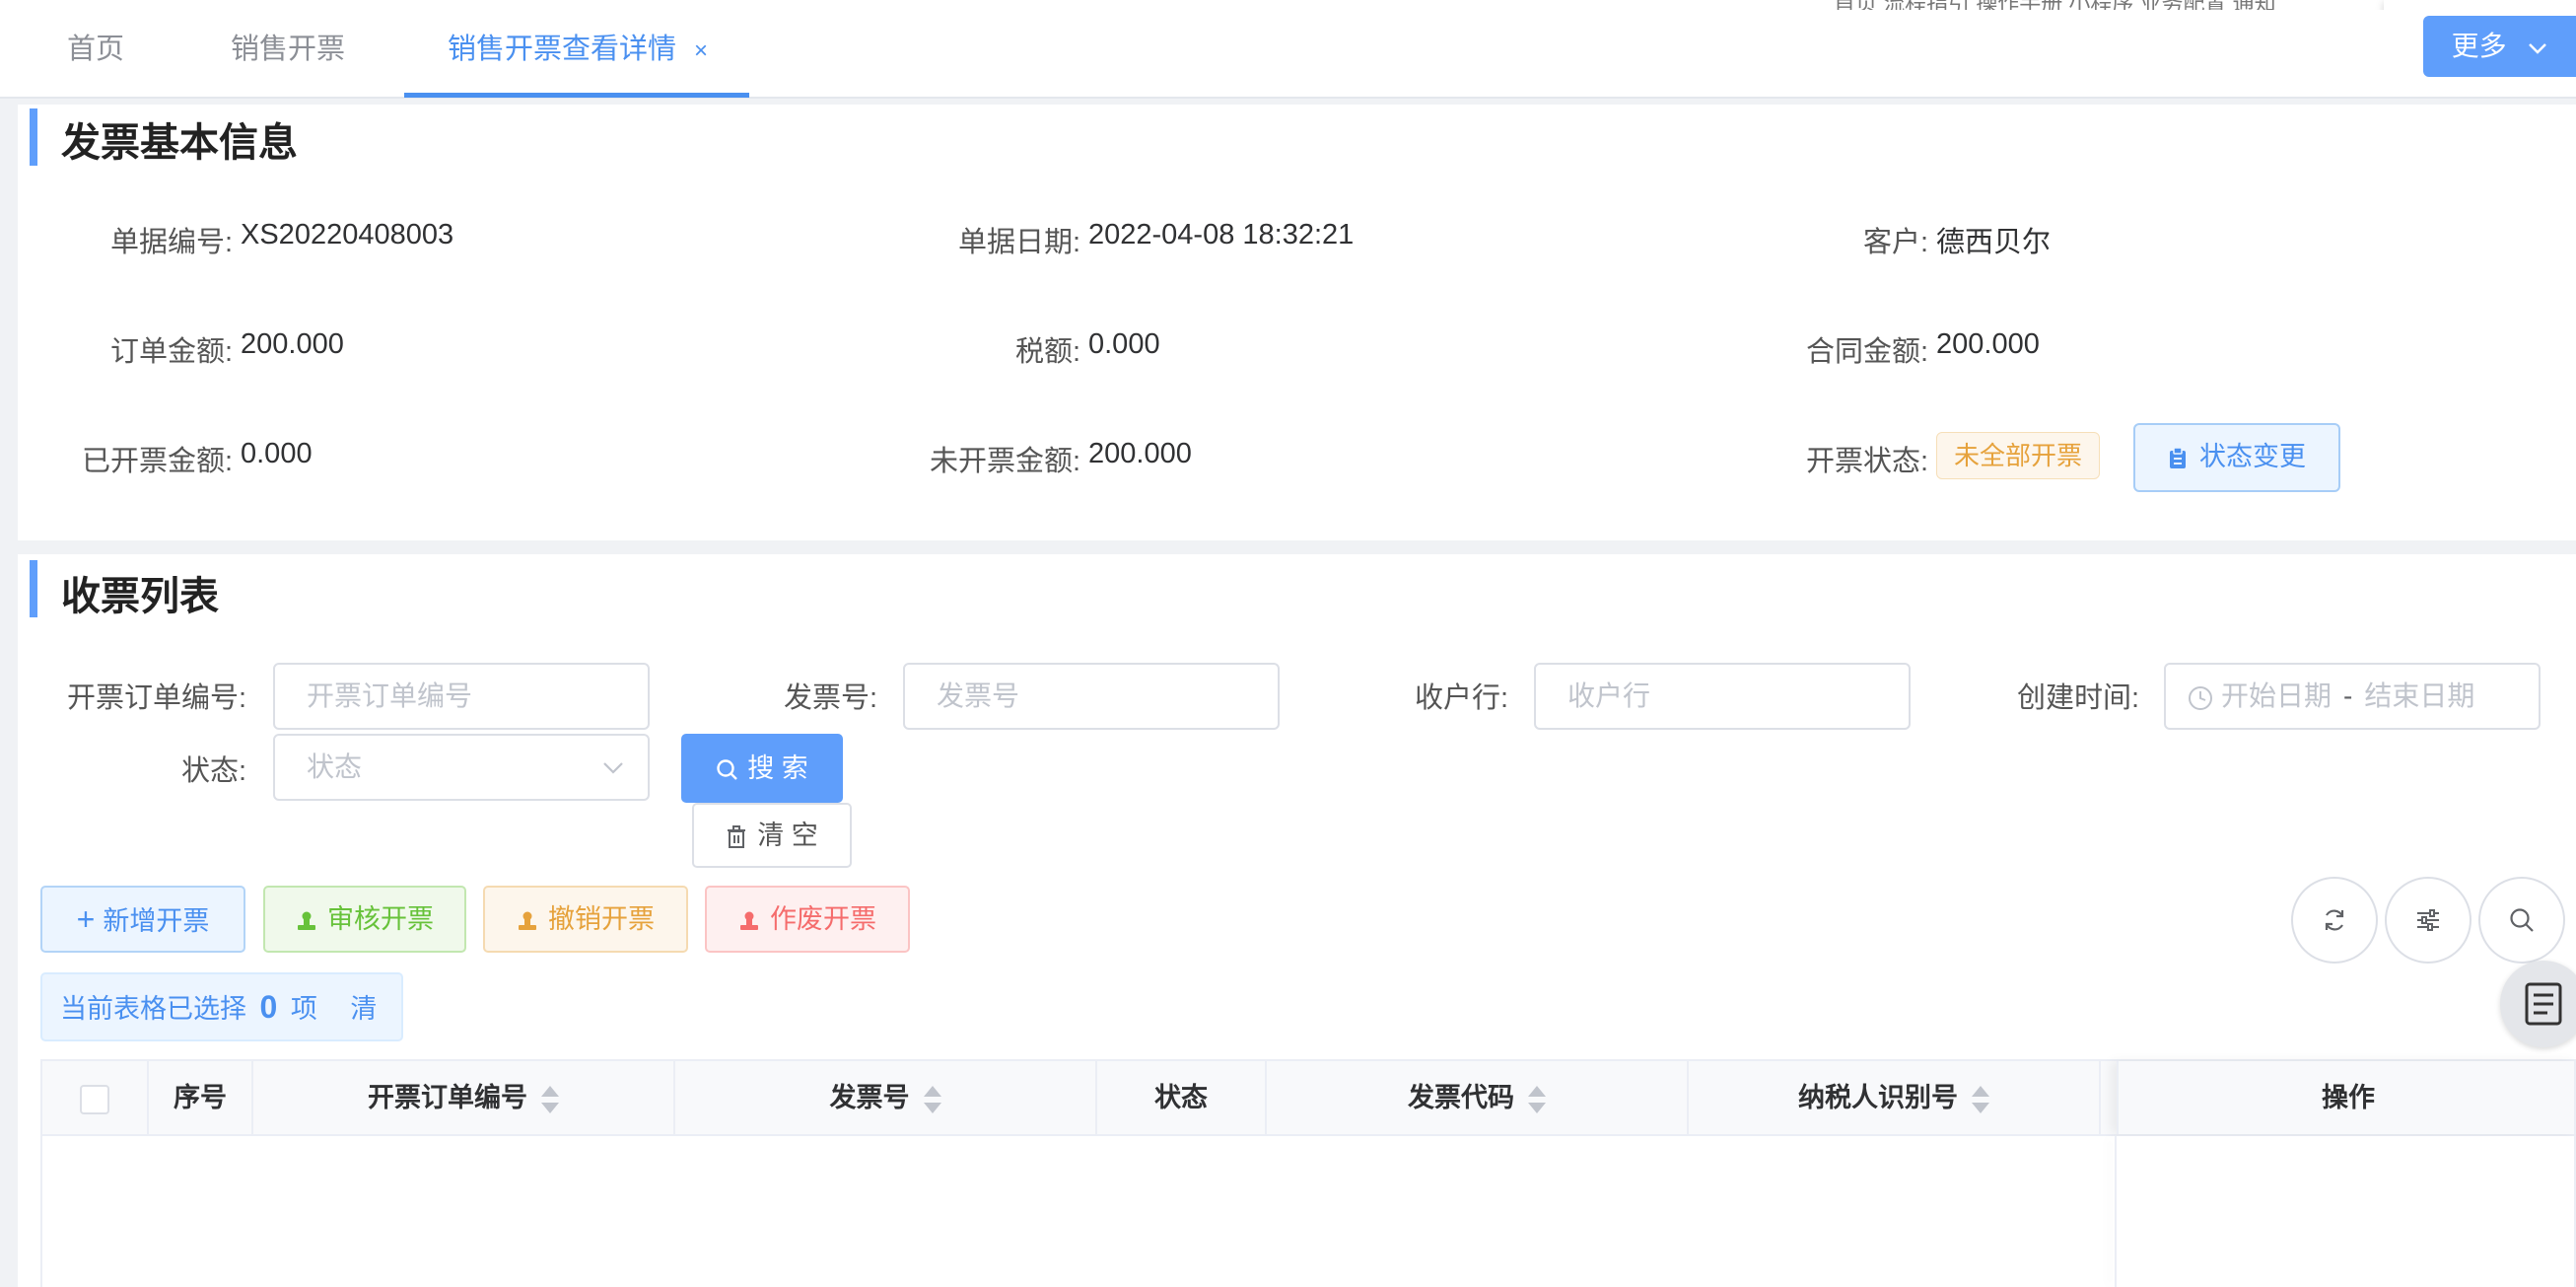 The image size is (2576, 1287). What do you see at coordinates (1994, 242) in the screenshot?
I see `customer-value: 德西贝尔` at bounding box center [1994, 242].